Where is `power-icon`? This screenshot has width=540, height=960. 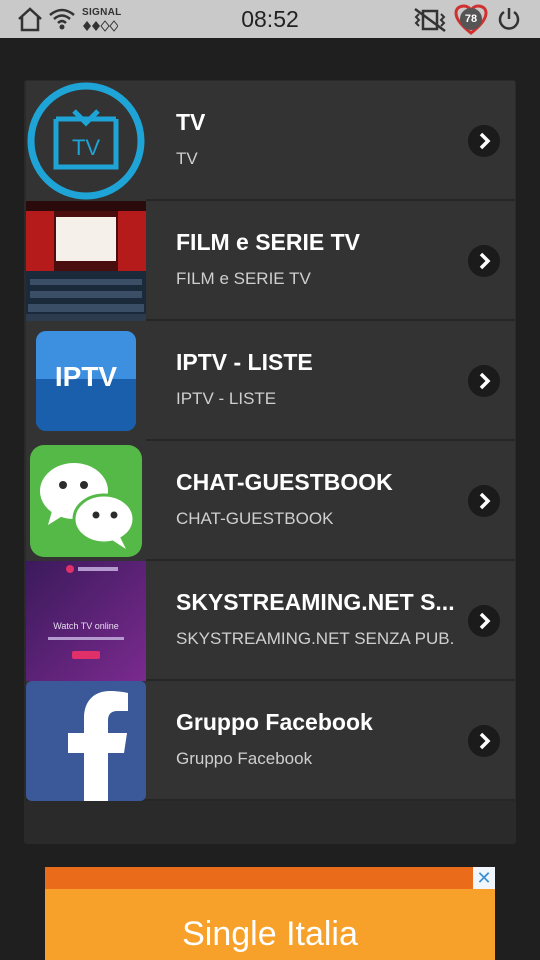
power-icon is located at coordinates (509, 19).